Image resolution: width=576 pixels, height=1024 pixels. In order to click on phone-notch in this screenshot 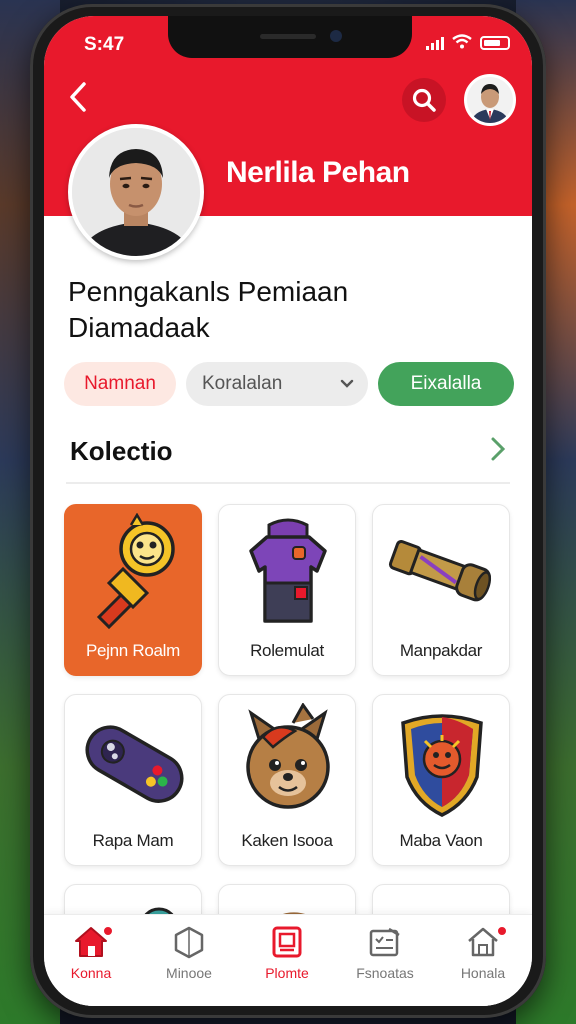, I will do `click(290, 37)`.